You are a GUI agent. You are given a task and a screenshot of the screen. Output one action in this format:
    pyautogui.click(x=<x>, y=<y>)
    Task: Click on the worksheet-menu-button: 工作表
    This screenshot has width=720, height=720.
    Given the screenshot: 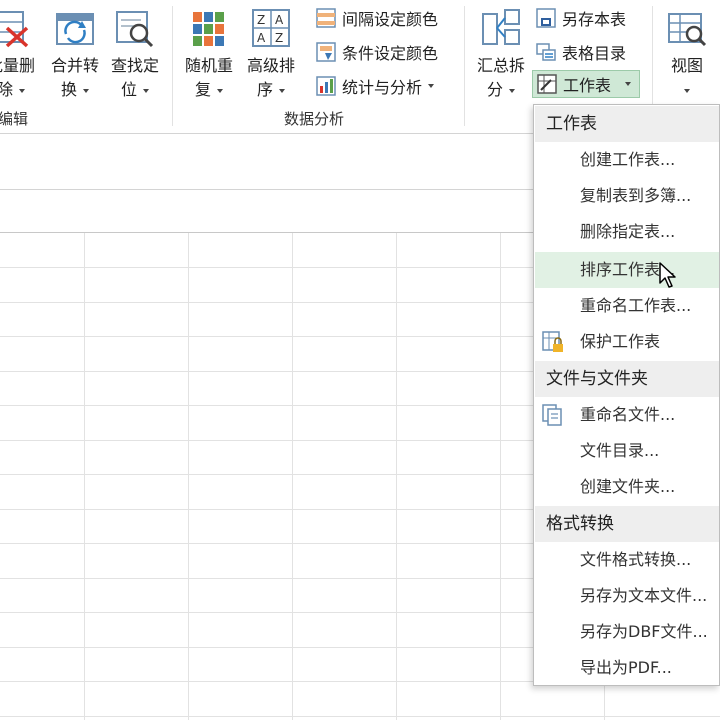 What is the action you would take?
    pyautogui.click(x=586, y=84)
    